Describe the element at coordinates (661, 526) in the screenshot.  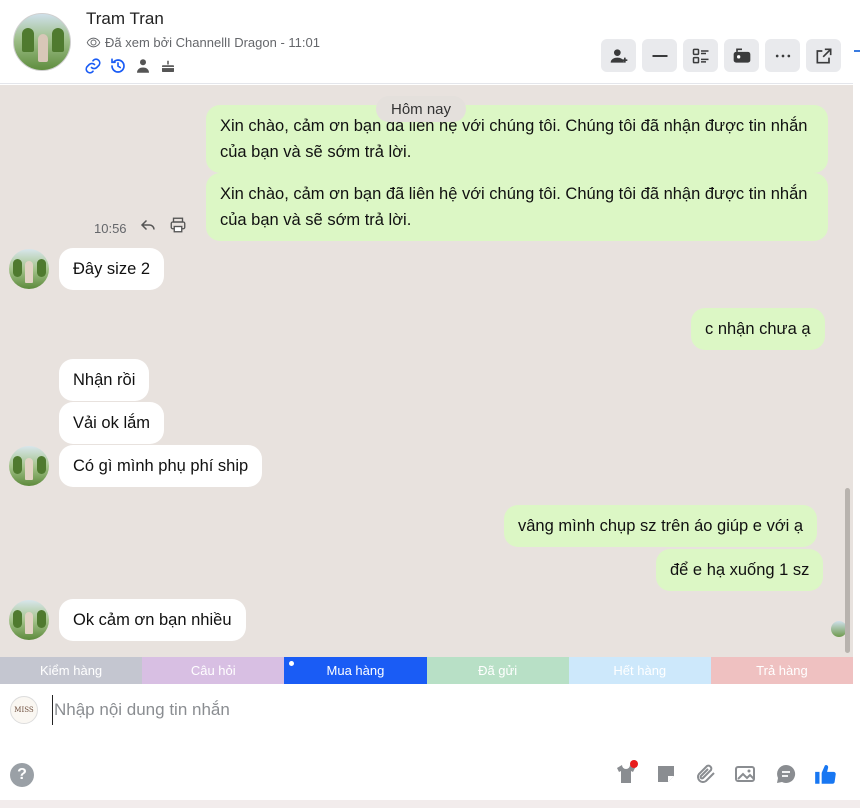
I see `message-outgoing: vâng mình chụp sz trên áo giúp e với ạ` at that location.